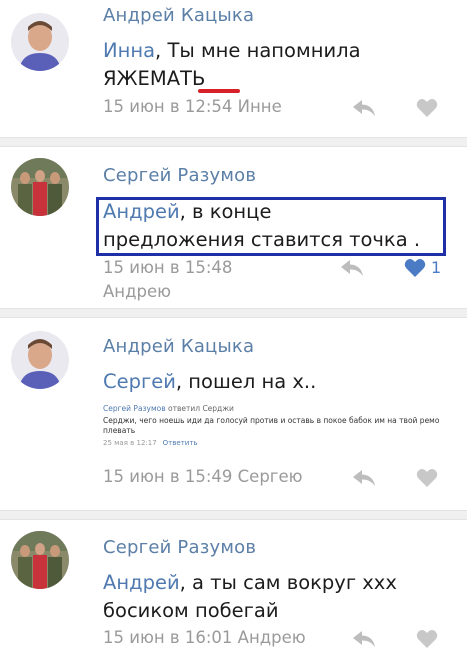 The height and width of the screenshot is (656, 467). I want to click on highlight-box, so click(271, 226).